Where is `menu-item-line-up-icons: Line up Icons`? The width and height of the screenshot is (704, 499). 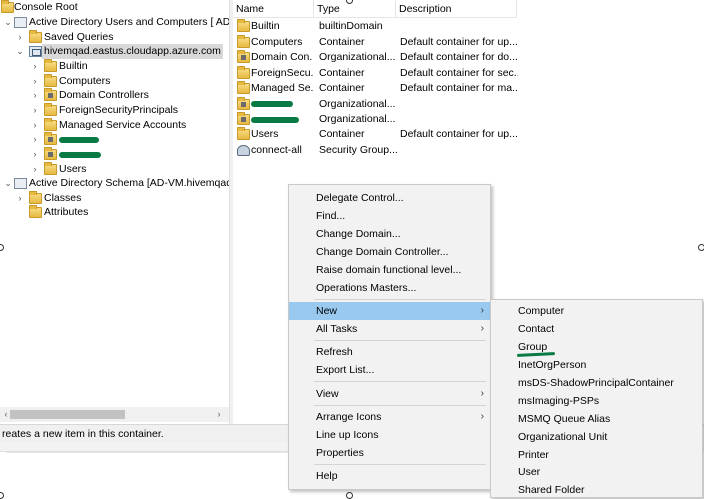
menu-item-line-up-icons: Line up Icons is located at coordinates (389, 435).